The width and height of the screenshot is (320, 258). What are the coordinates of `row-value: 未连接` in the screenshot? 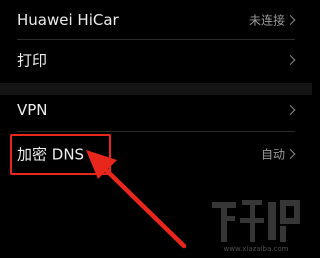 It's located at (266, 20).